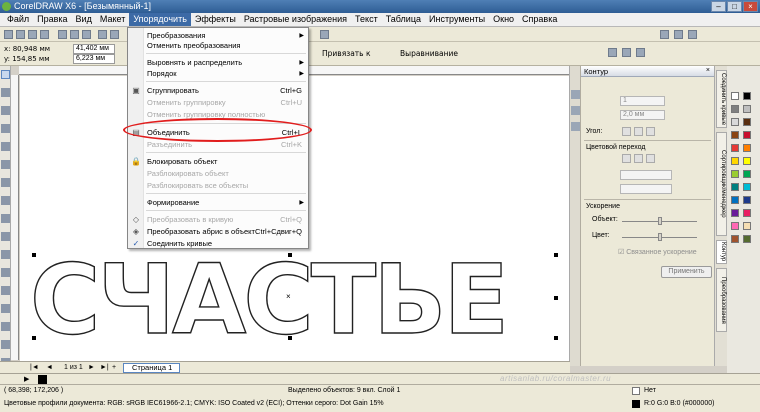 Image resolution: width=760 pixels, height=412 pixels. I want to click on clockwise-blend-icon, so click(638, 158).